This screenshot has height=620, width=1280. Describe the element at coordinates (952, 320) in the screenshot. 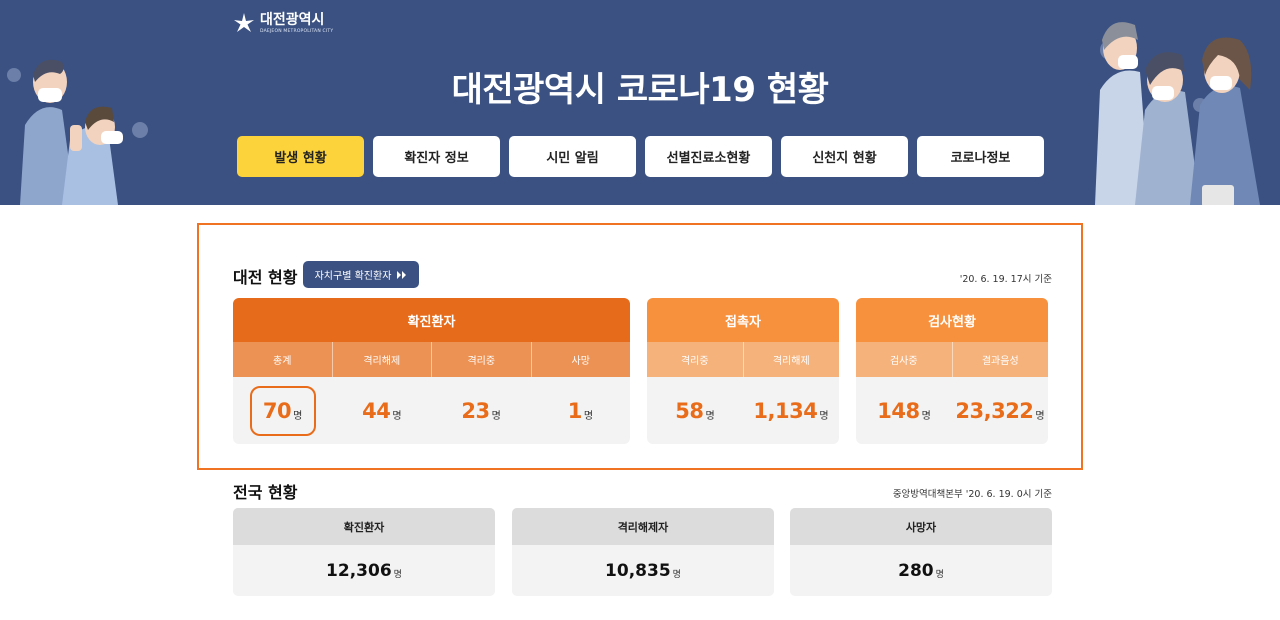

I see `tests-card-header: 검사현황` at that location.